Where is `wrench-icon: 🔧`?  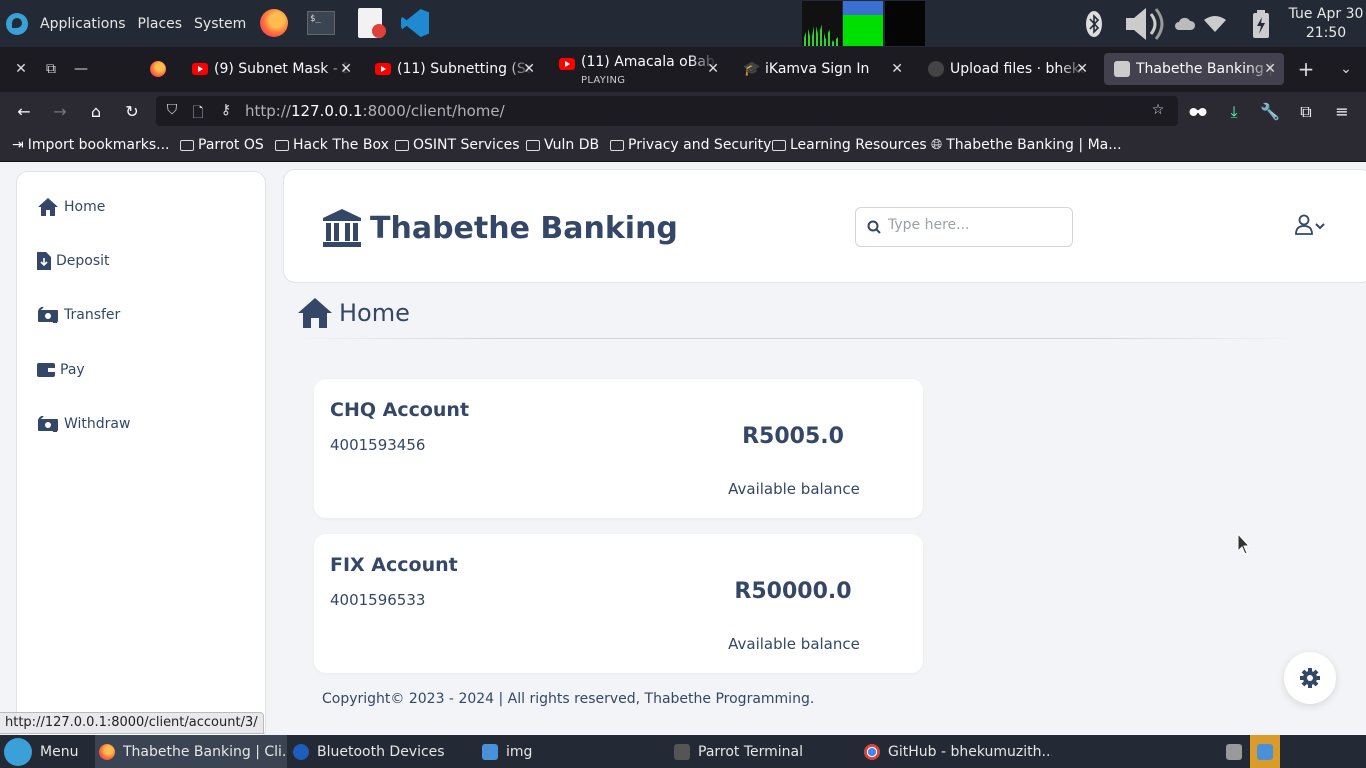
wrench-icon: 🔧 is located at coordinates (1270, 112).